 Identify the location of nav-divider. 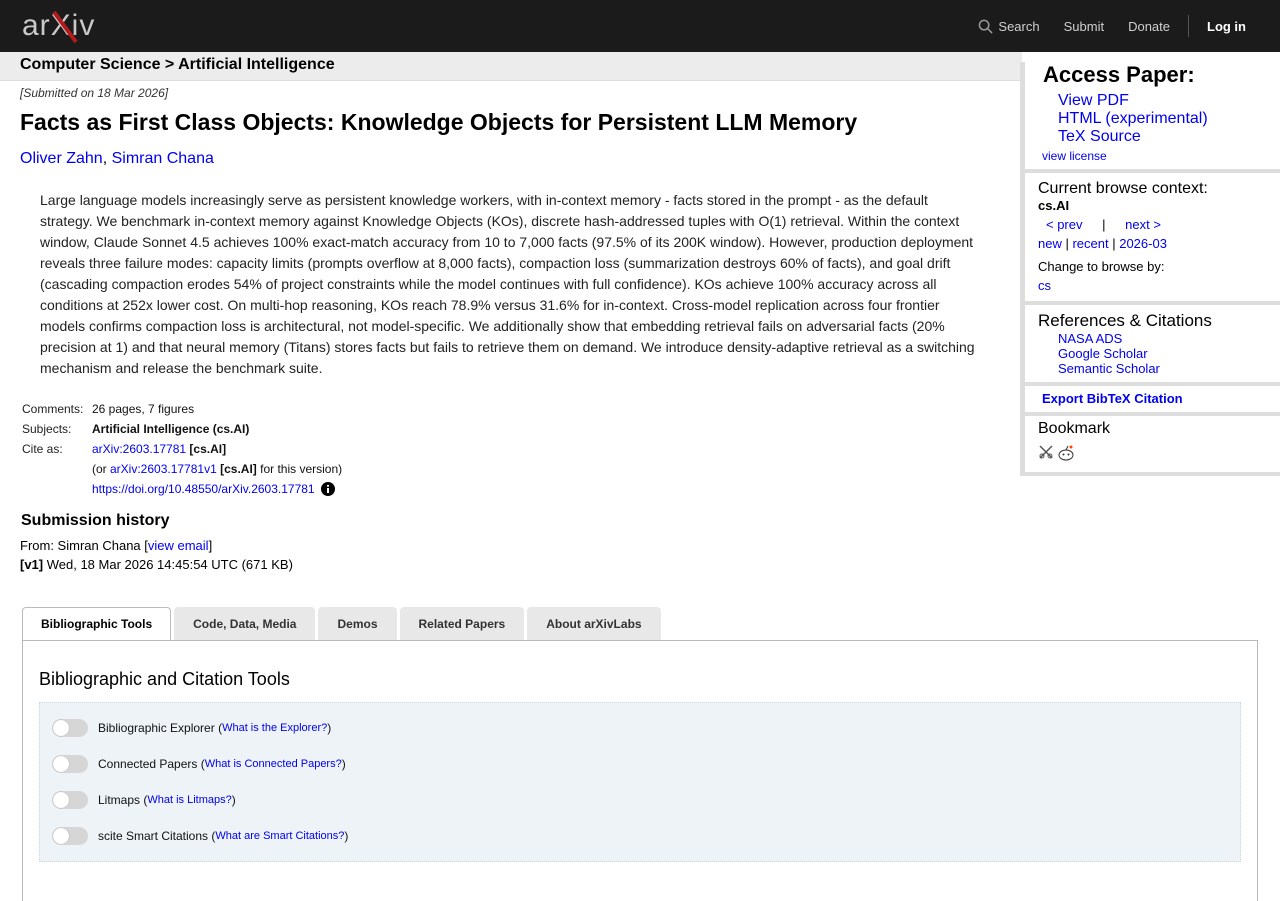
(1188, 26).